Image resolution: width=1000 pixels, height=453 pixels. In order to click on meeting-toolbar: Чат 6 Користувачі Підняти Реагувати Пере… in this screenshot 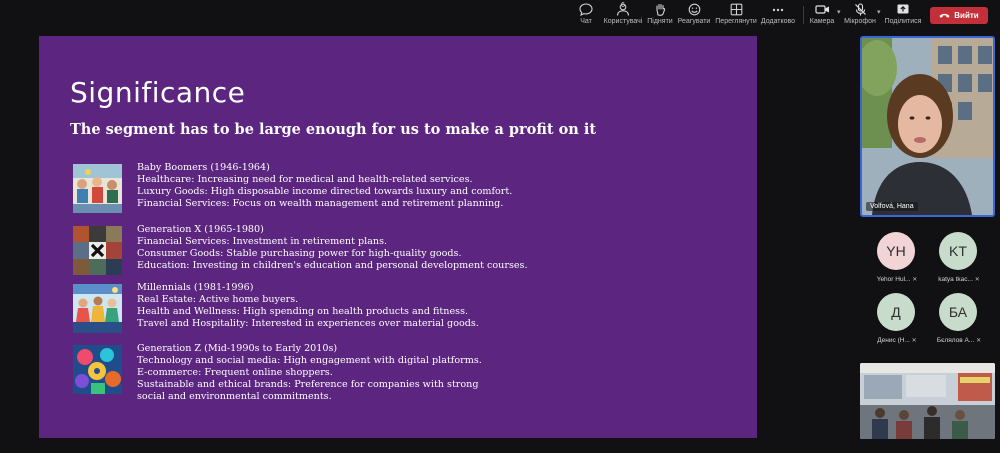, I will do `click(500, 15)`.